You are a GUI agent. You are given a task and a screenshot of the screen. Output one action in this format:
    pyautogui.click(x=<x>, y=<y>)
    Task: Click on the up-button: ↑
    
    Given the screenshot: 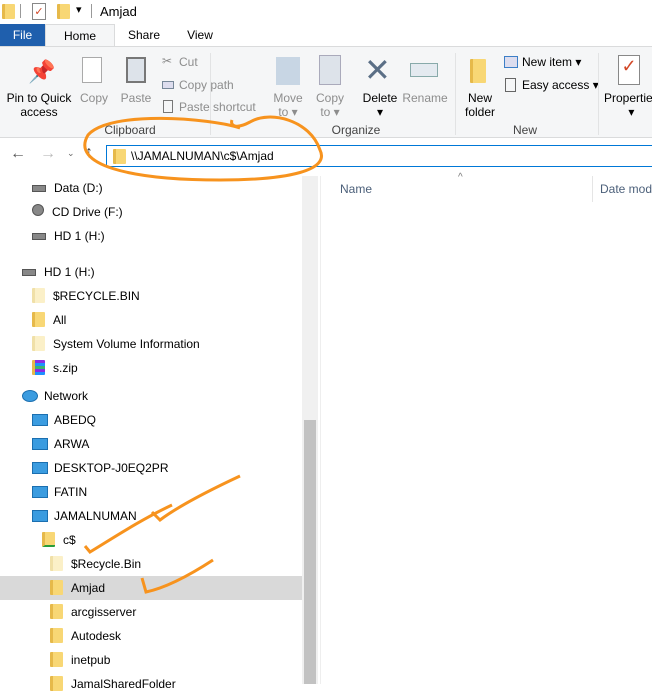 What is the action you would take?
    pyautogui.click(x=89, y=153)
    